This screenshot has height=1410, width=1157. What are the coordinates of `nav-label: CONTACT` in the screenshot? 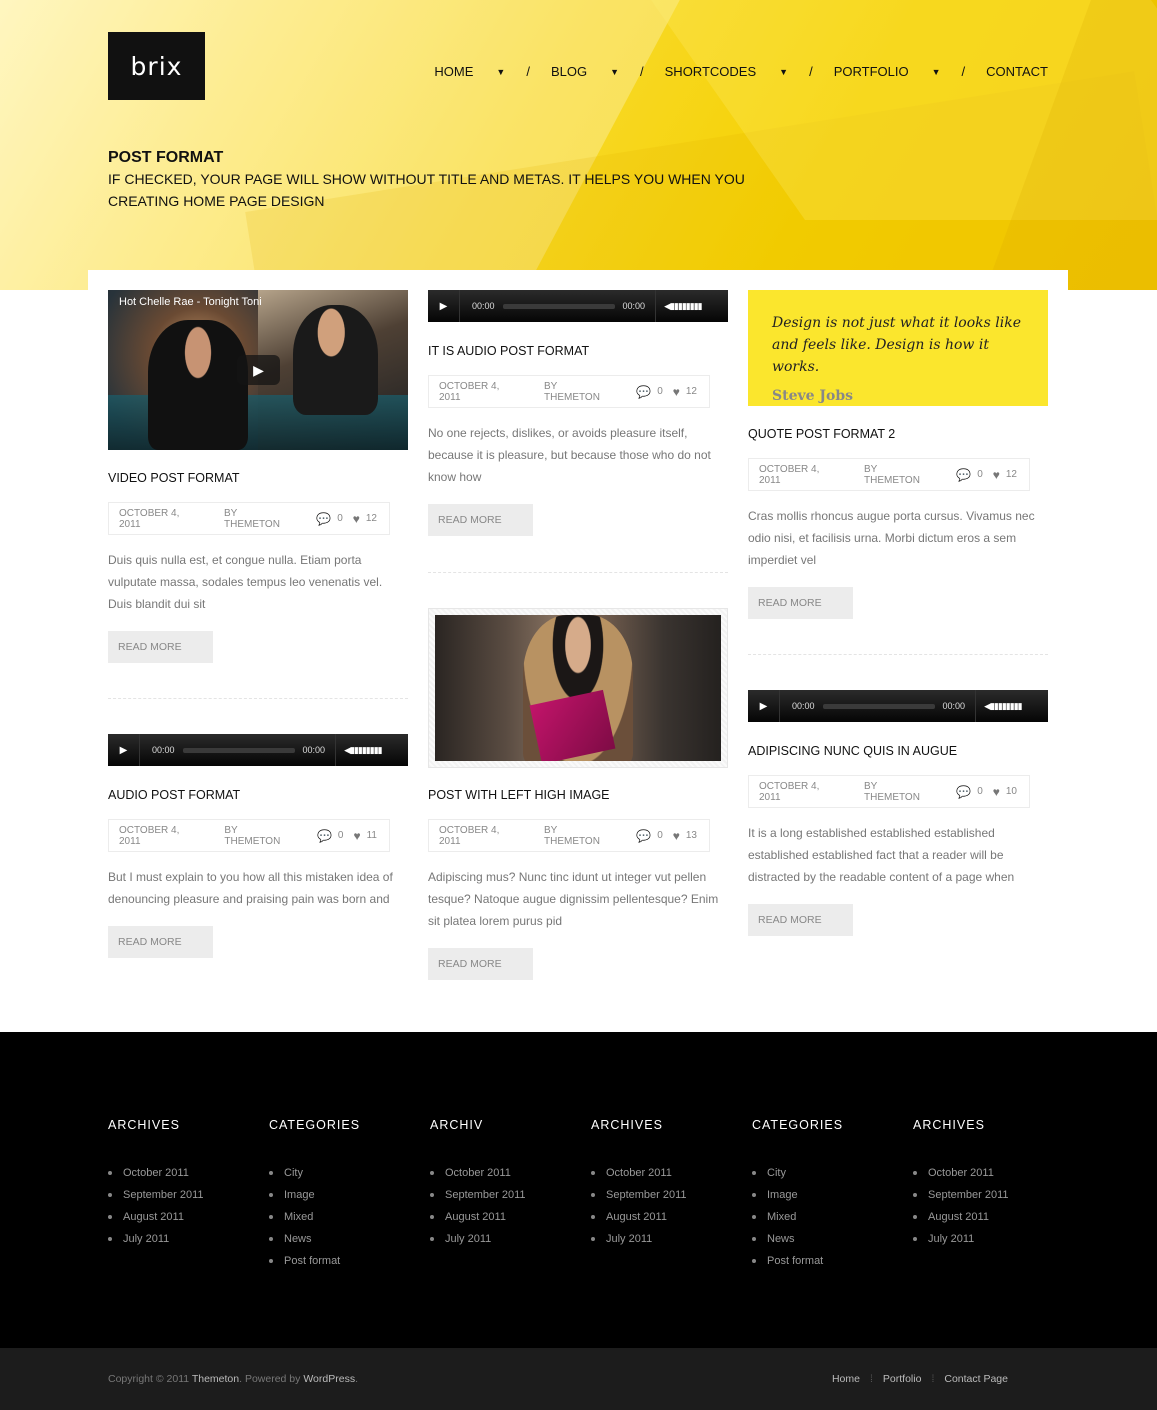 It's located at (1017, 71).